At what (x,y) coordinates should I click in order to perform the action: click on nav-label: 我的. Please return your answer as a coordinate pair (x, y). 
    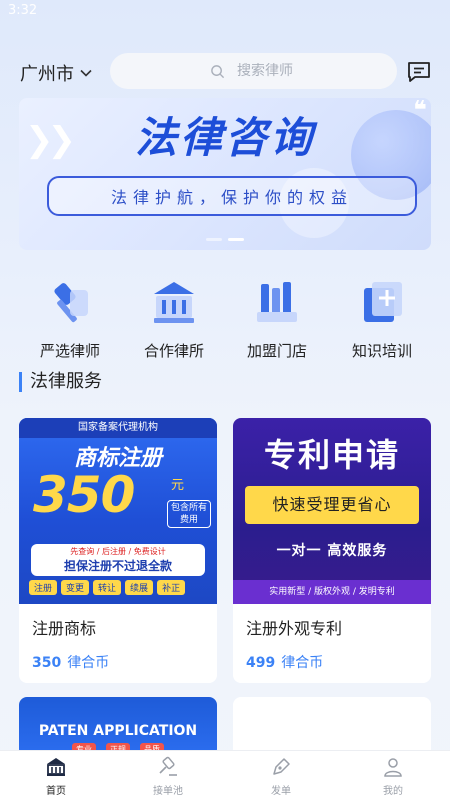
    Looking at the image, I should click on (393, 791).